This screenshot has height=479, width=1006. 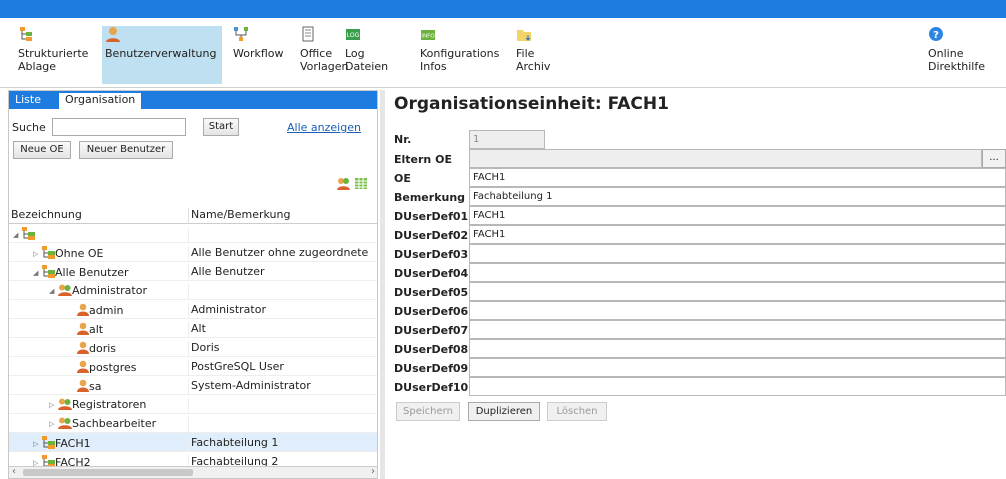 What do you see at coordinates (353, 35) in the screenshot?
I see `svg-text: LOG` at bounding box center [353, 35].